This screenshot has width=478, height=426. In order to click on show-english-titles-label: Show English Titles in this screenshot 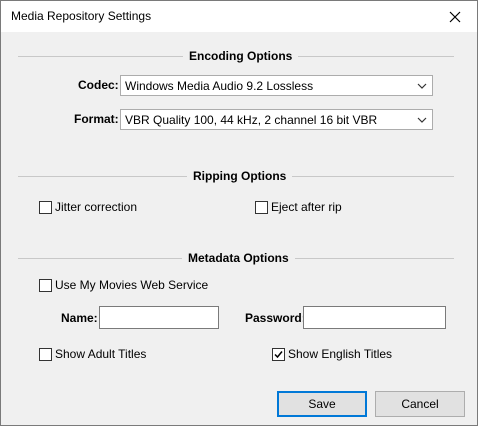, I will do `click(340, 354)`.